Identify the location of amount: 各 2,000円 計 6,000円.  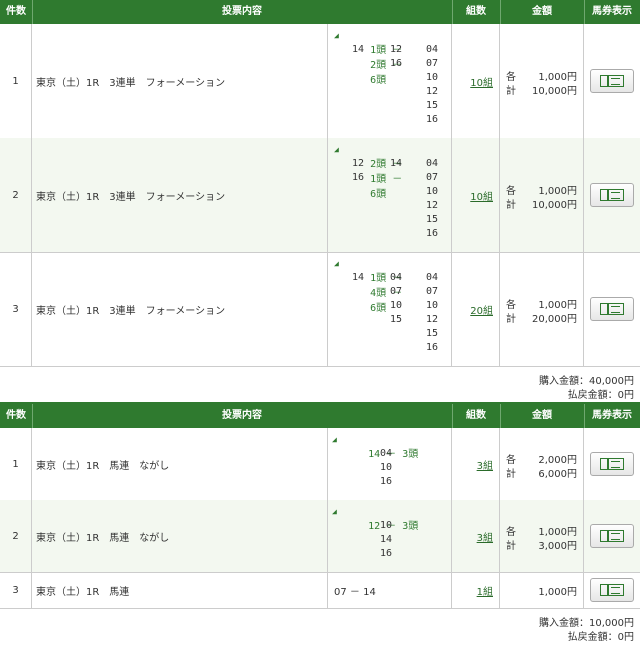
(542, 464).